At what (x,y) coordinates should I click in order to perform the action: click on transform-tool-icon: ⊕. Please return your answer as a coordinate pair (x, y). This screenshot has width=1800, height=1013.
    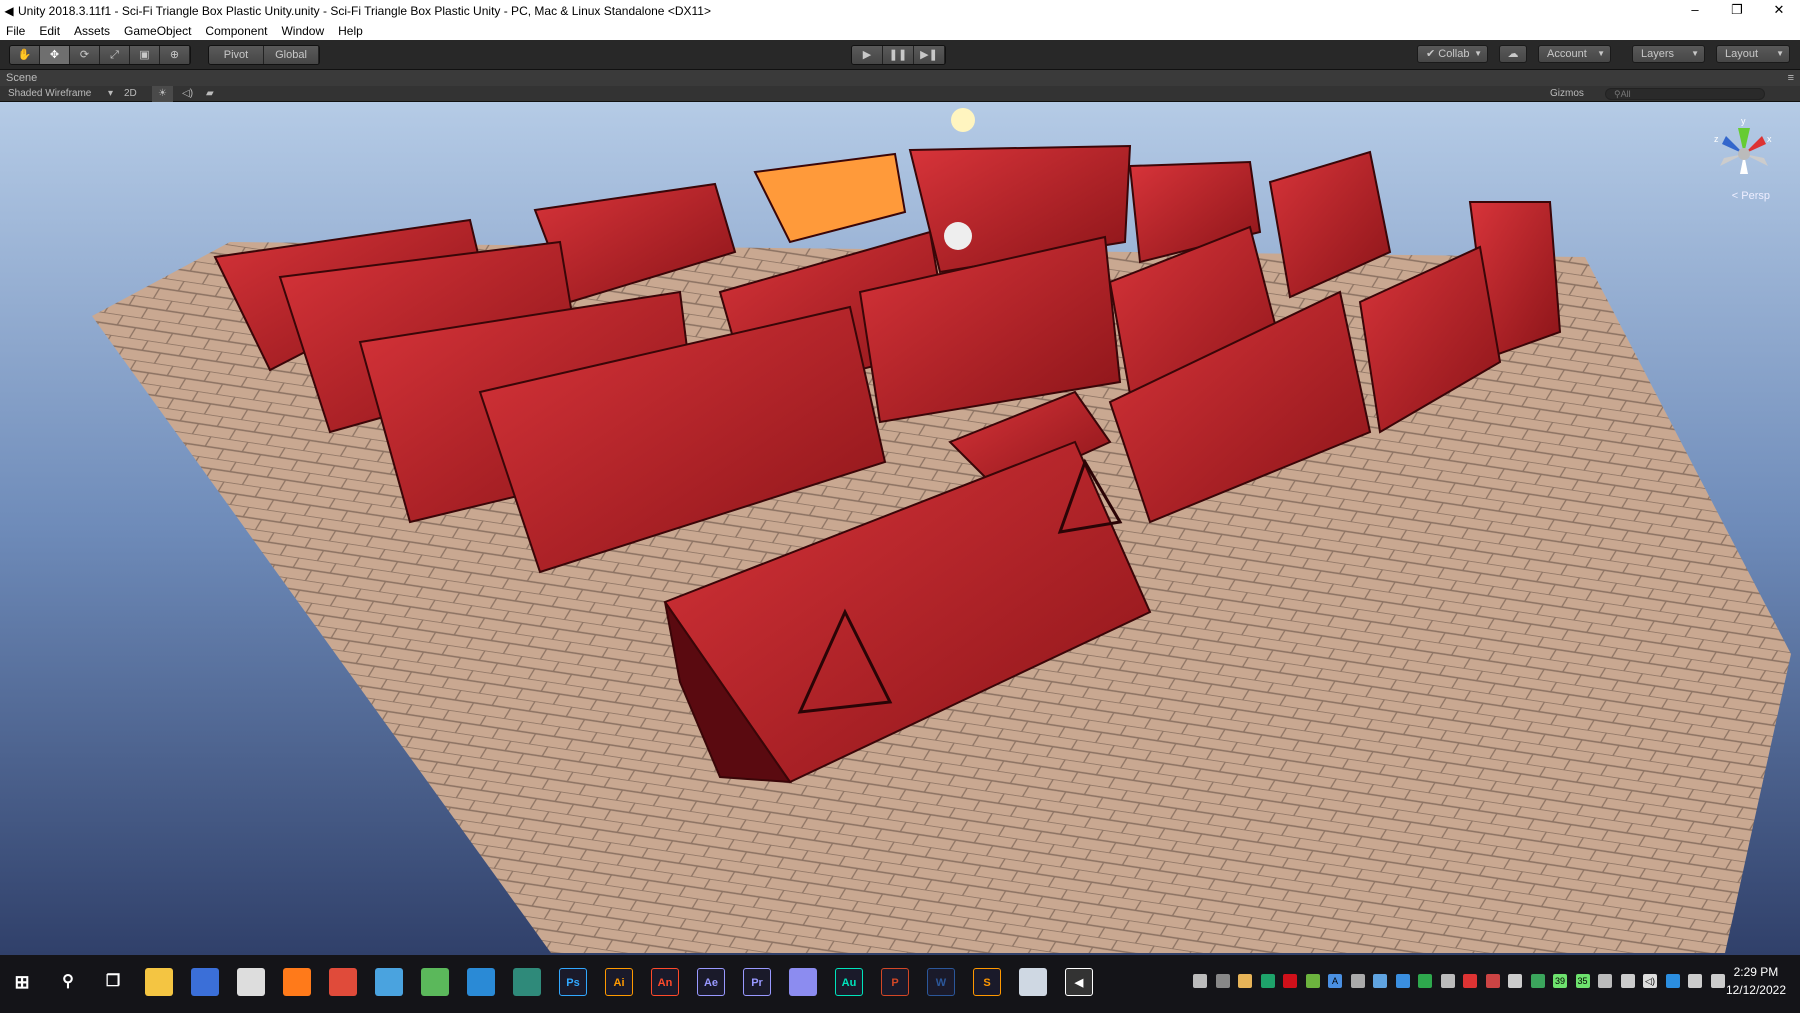
    Looking at the image, I should click on (175, 55).